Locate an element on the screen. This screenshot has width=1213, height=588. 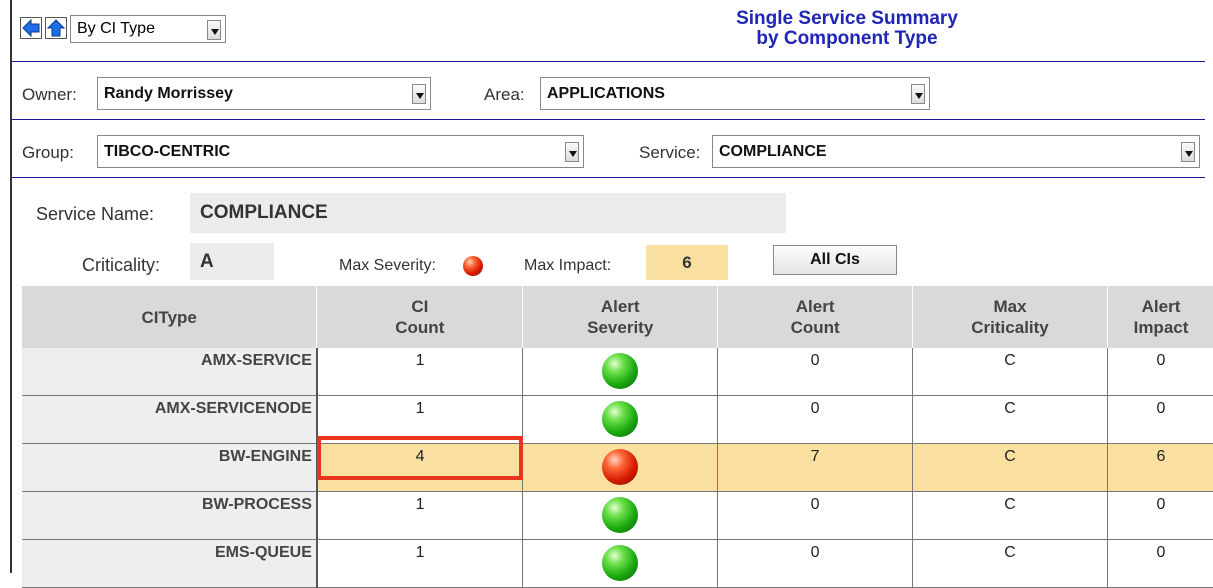
ci-type-cell: AMX-SERVICE is located at coordinates (170, 372).